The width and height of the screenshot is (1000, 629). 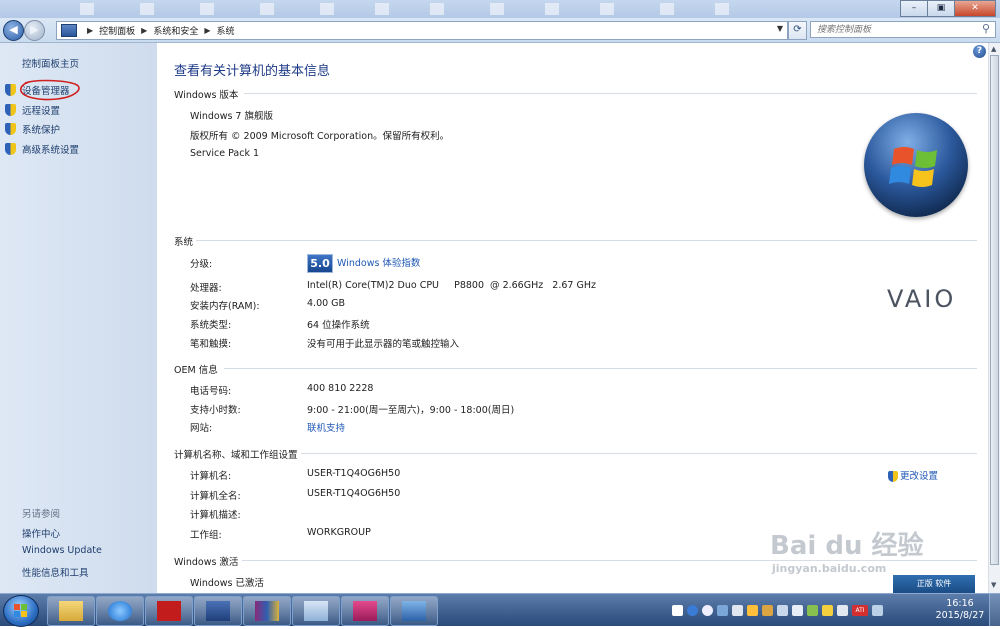 What do you see at coordinates (37, 90) in the screenshot?
I see `sidebar-item-device-manager: 设备管理器` at bounding box center [37, 90].